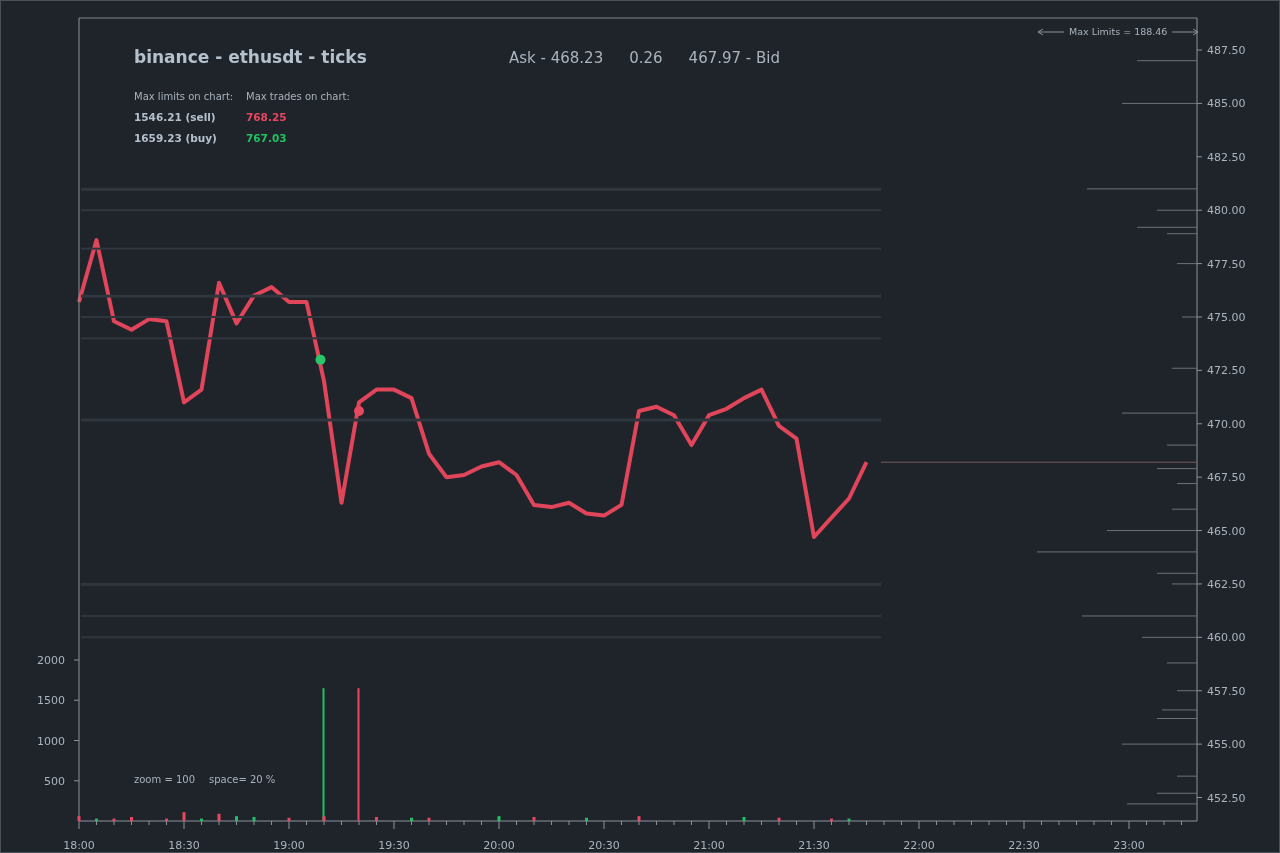 Image resolution: width=1280 pixels, height=853 pixels. What do you see at coordinates (267, 138) in the screenshot?
I see `max-trade-value: 767.03` at bounding box center [267, 138].